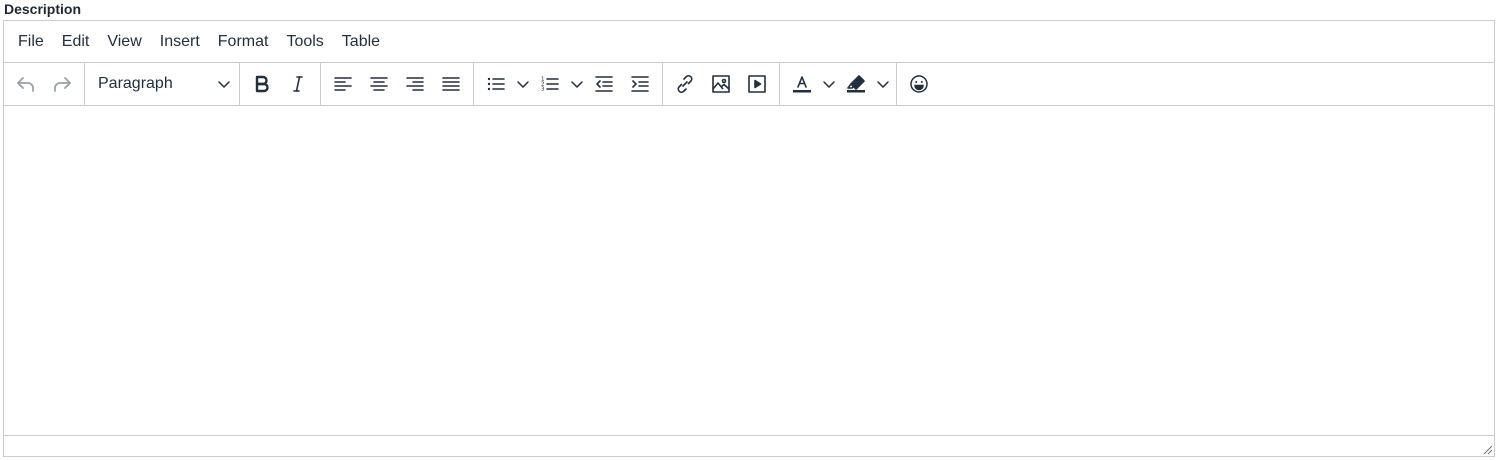 The image size is (1500, 461). I want to click on bullet-list-dropdown, so click(523, 84).